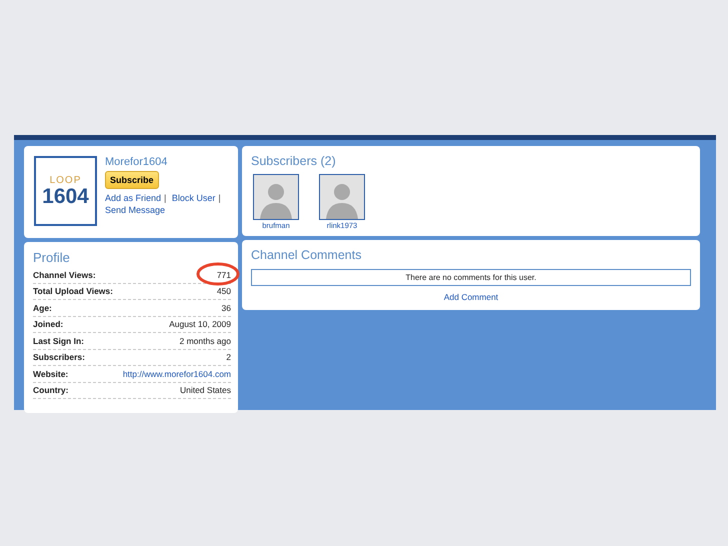 This screenshot has height=546, width=728. Describe the element at coordinates (471, 297) in the screenshot. I see `add-comment-link: Add Comment` at that location.